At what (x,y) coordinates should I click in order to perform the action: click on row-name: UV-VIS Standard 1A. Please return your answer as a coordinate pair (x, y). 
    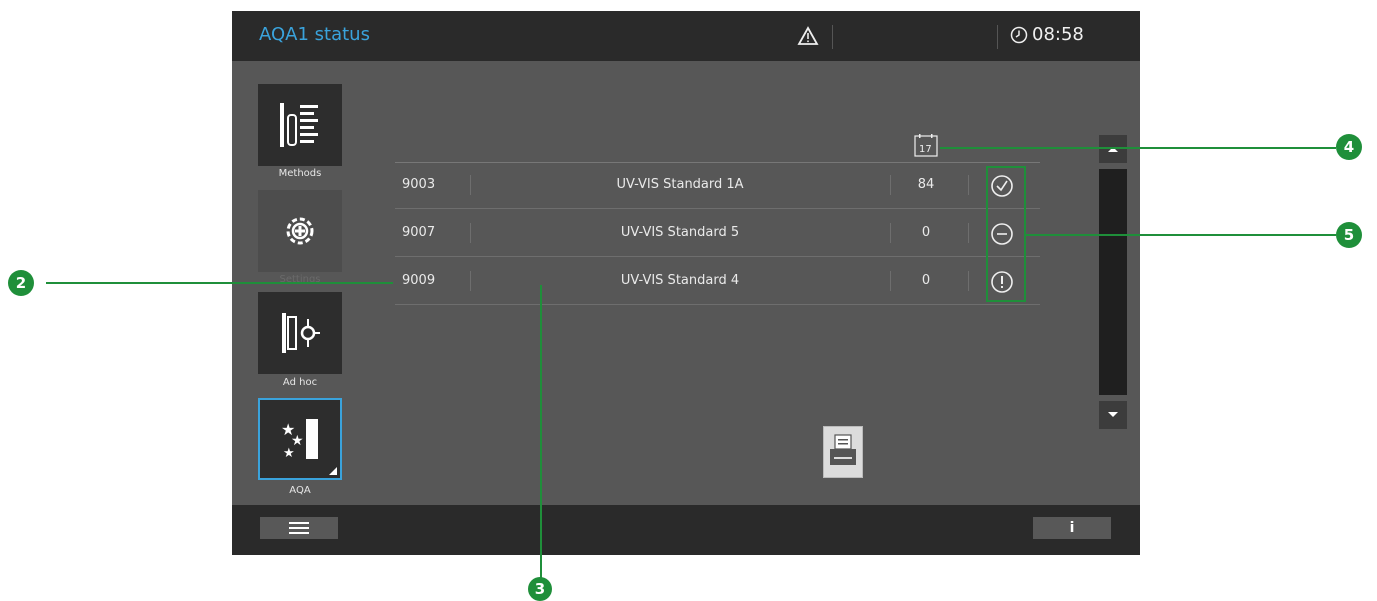
    Looking at the image, I should click on (680, 184).